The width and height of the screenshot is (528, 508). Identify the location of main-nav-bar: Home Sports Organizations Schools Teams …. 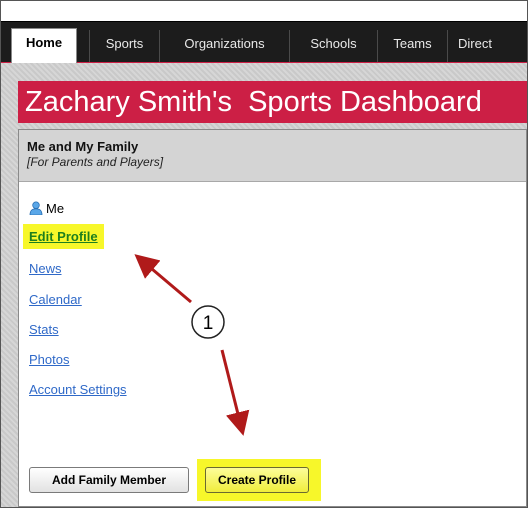
(264, 42).